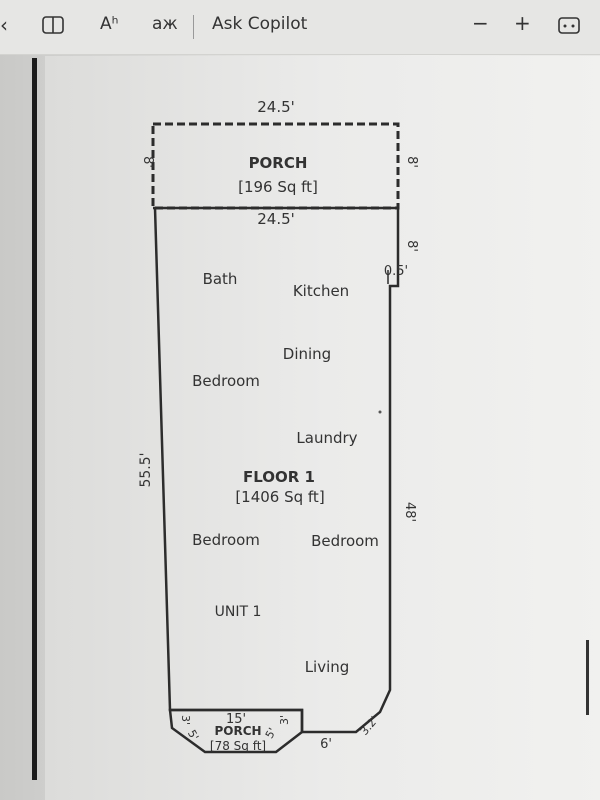  What do you see at coordinates (279, 477) in the screenshot?
I see `floor-name: FLOOR 1` at bounding box center [279, 477].